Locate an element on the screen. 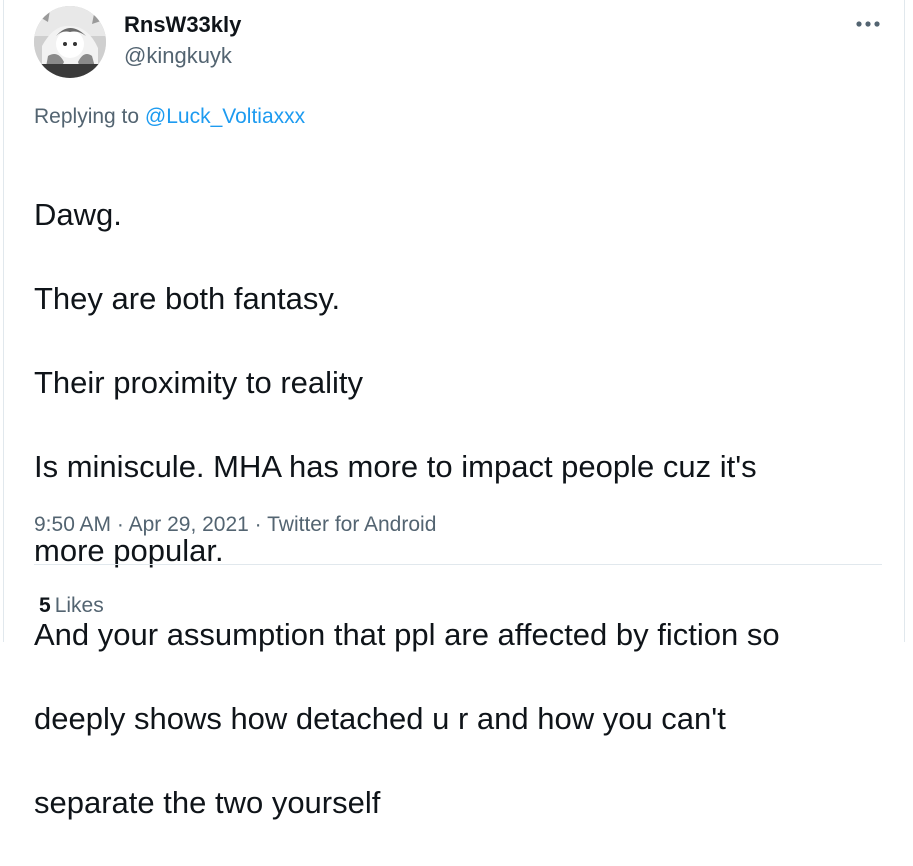 This screenshot has width=913, height=866. avatar-image is located at coordinates (70, 42).